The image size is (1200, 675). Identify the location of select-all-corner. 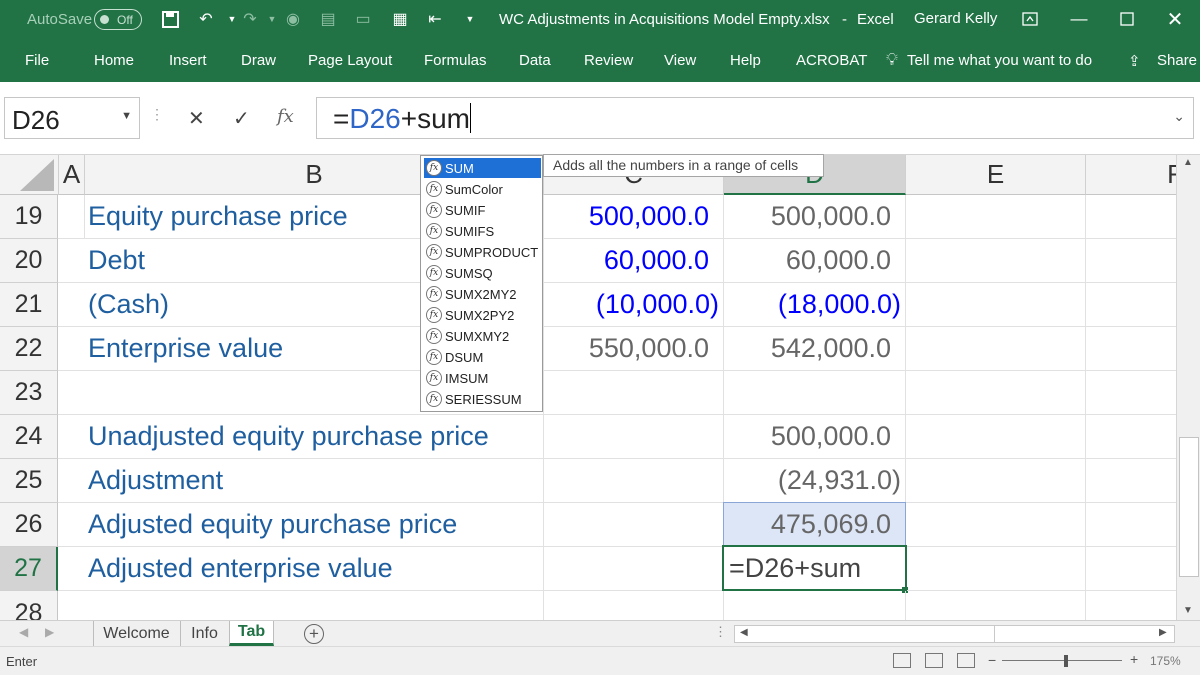
(29, 175).